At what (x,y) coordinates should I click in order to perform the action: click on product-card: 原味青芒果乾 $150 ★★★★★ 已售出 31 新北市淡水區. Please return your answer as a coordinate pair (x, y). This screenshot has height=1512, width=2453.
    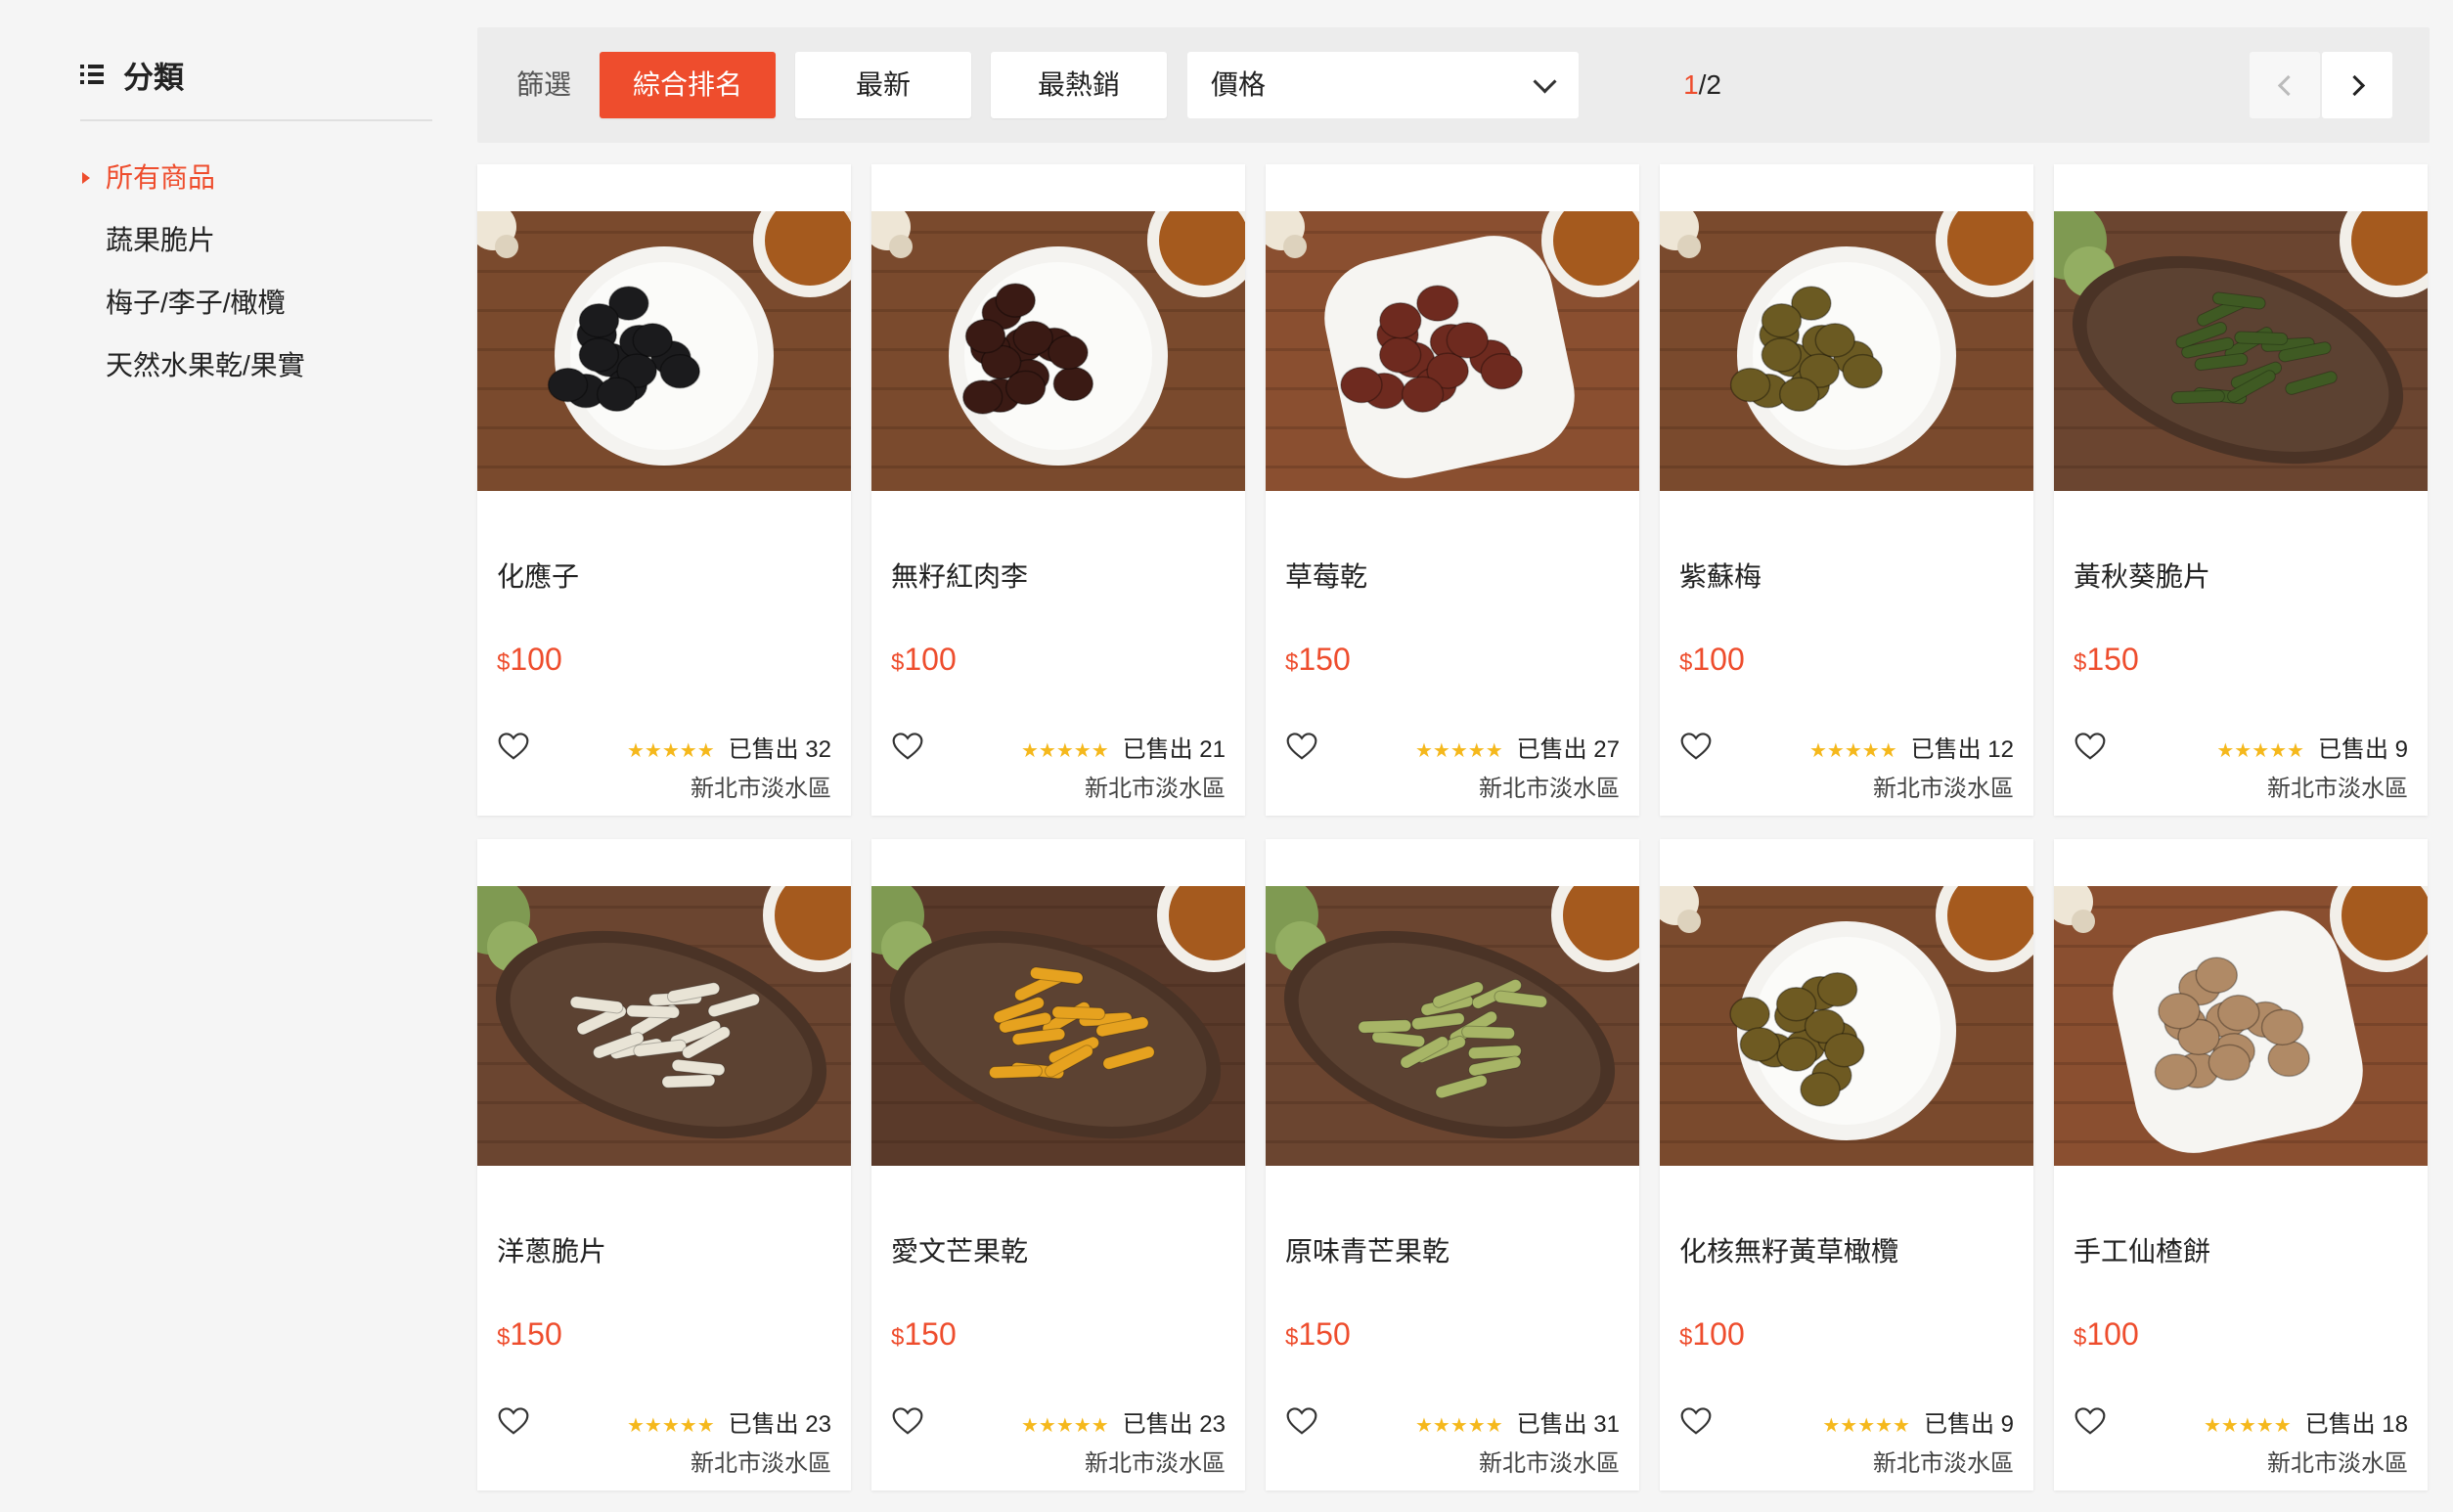
    Looking at the image, I should click on (1453, 1164).